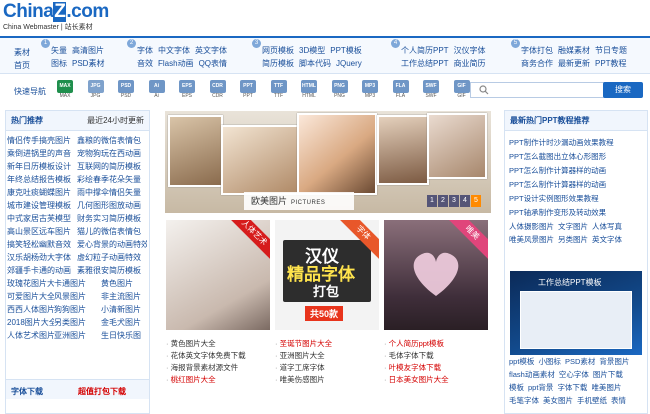 This screenshot has width=650, height=414. I want to click on hot-list-link: 新年日历模板设计, so click(42, 166).